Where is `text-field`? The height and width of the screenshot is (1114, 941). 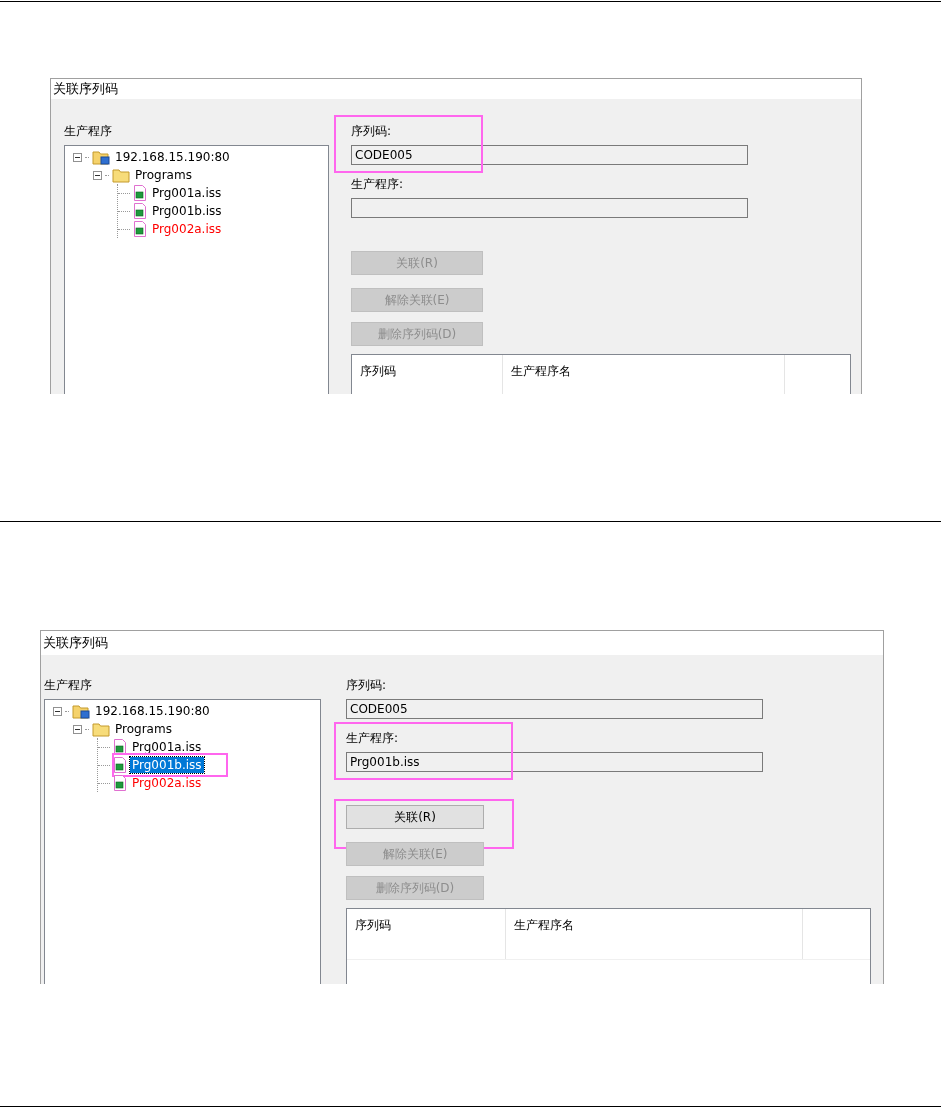
text-field is located at coordinates (549, 208).